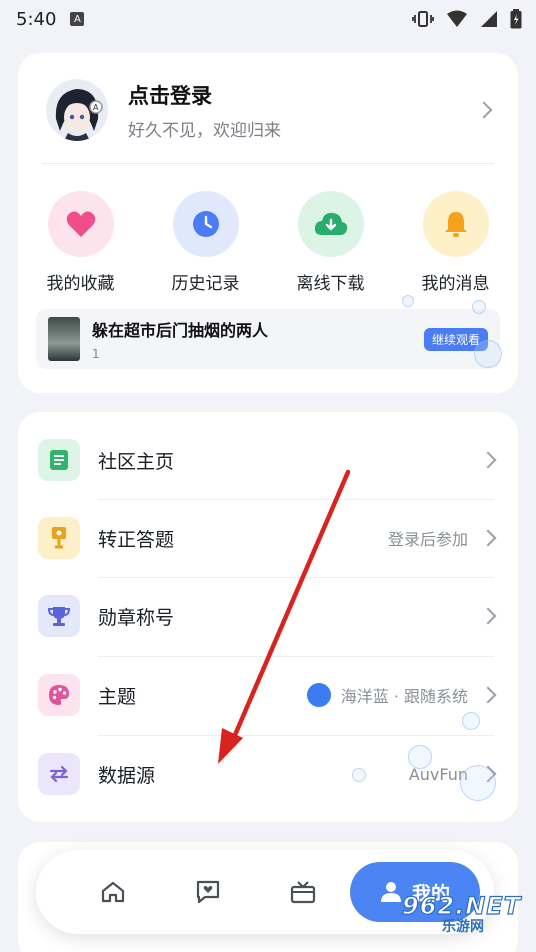  Describe the element at coordinates (268, 163) in the screenshot. I see `divider` at that location.